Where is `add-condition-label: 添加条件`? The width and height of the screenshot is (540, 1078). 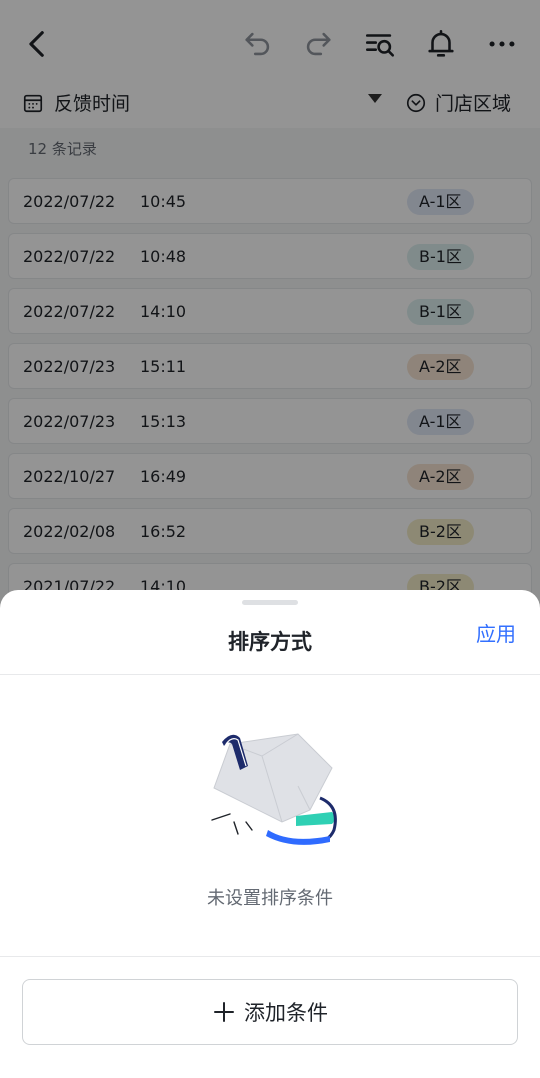
add-condition-label: 添加条件 is located at coordinates (286, 1013).